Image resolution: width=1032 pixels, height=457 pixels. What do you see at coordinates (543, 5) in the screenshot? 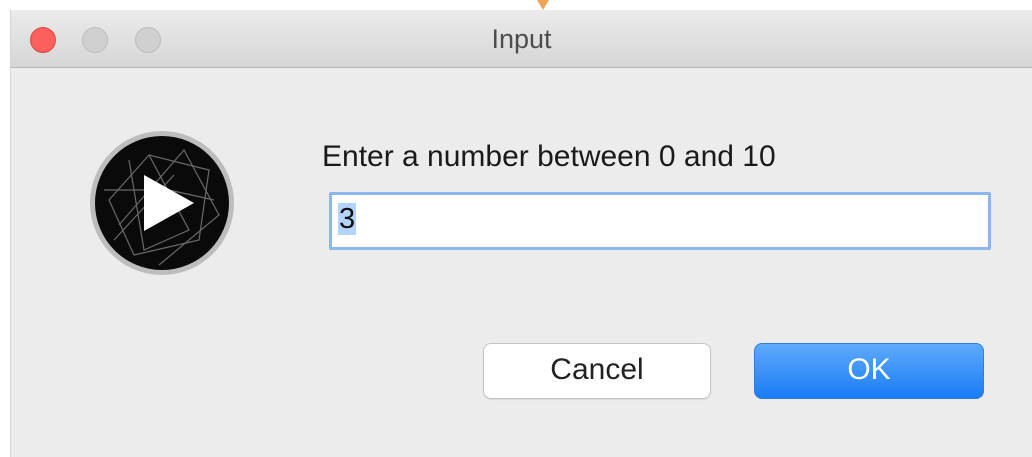
I see `pointer-marker` at bounding box center [543, 5].